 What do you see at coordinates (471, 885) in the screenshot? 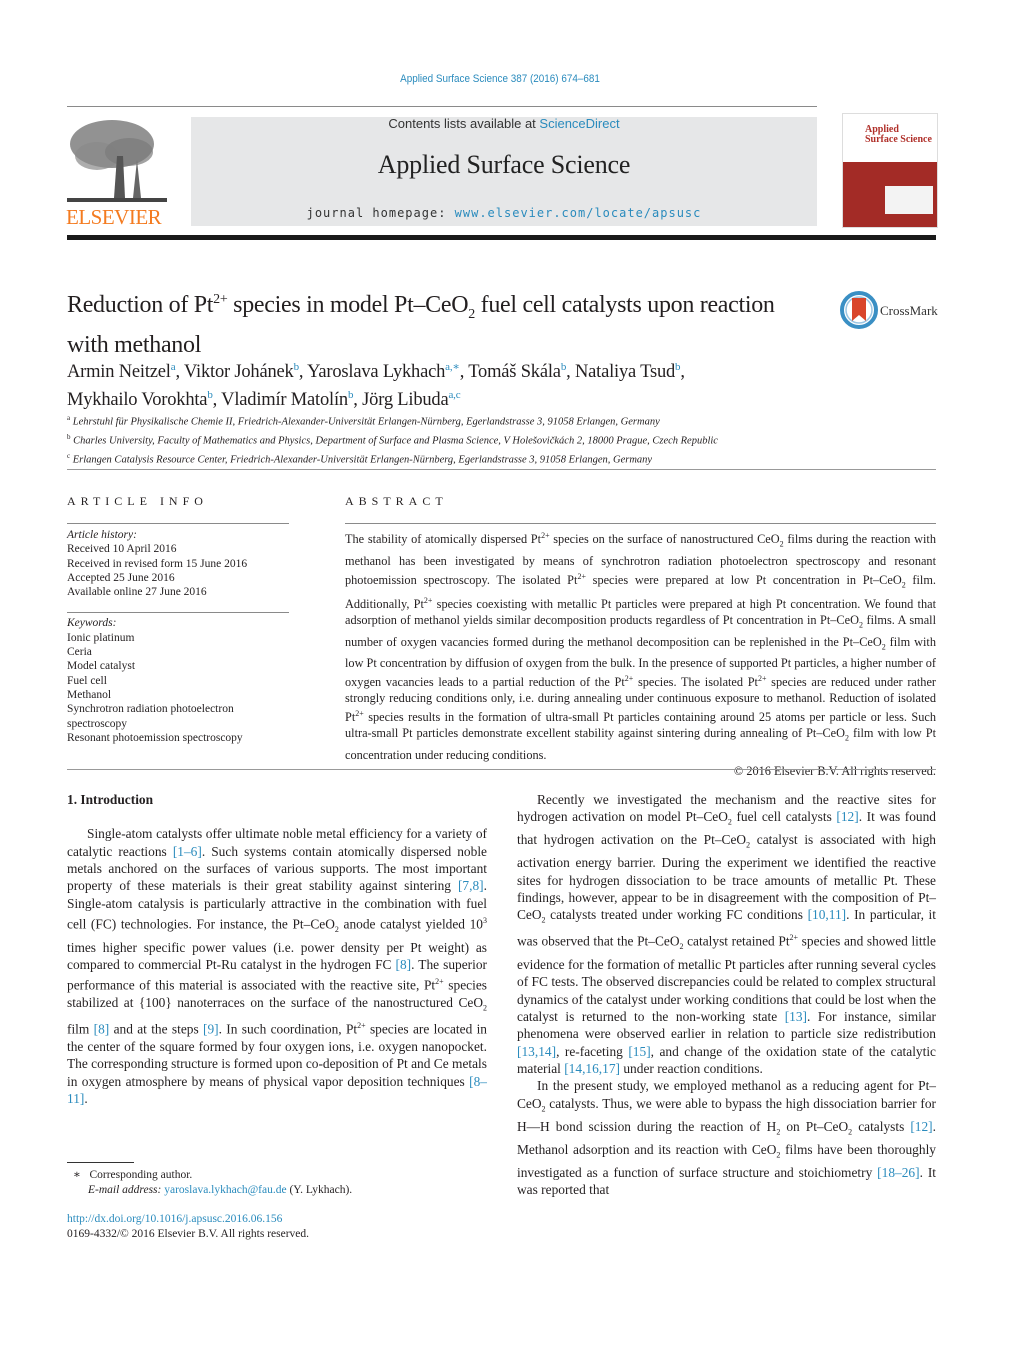
I see `reference-link: [7,8]` at bounding box center [471, 885].